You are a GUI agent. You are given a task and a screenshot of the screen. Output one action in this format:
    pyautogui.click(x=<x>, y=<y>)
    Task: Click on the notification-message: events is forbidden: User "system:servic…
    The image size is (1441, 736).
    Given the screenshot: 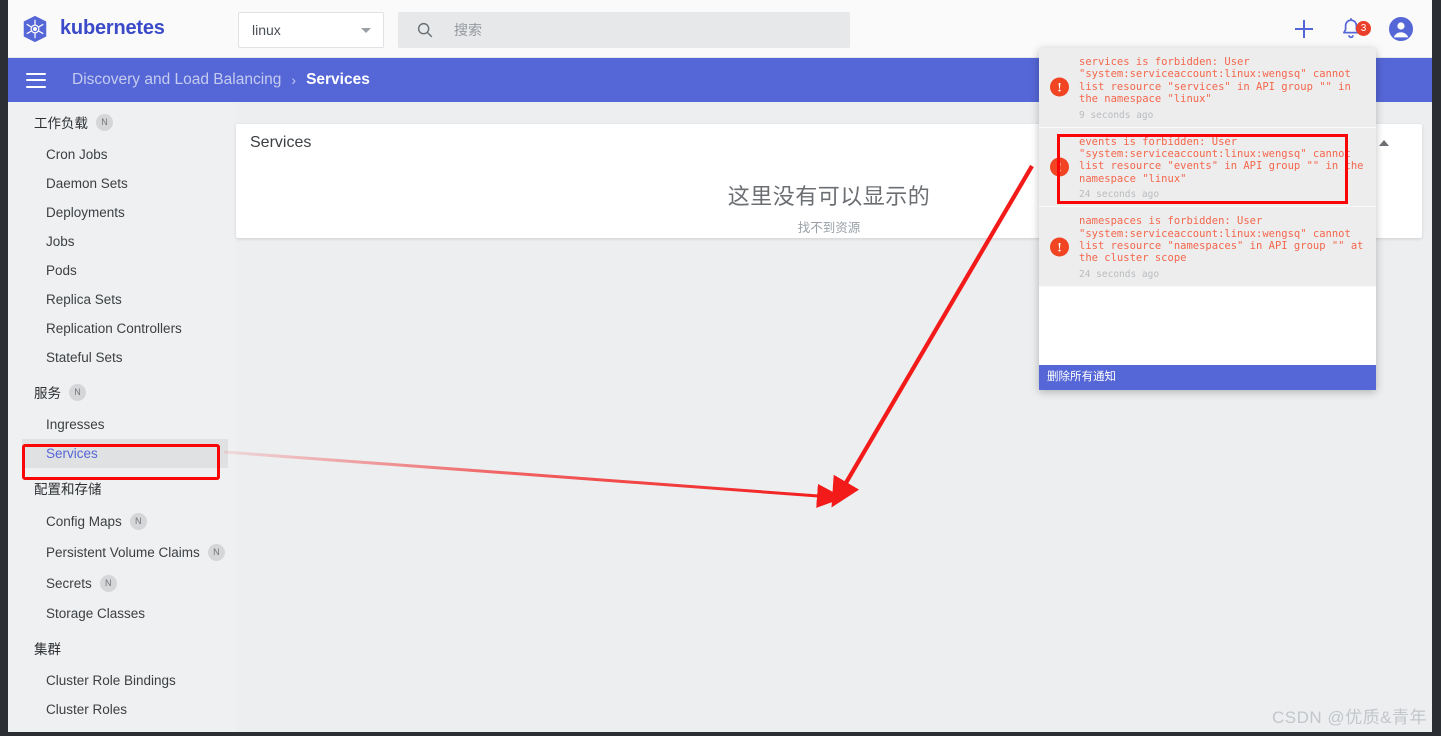 What is the action you would take?
    pyautogui.click(x=1221, y=160)
    